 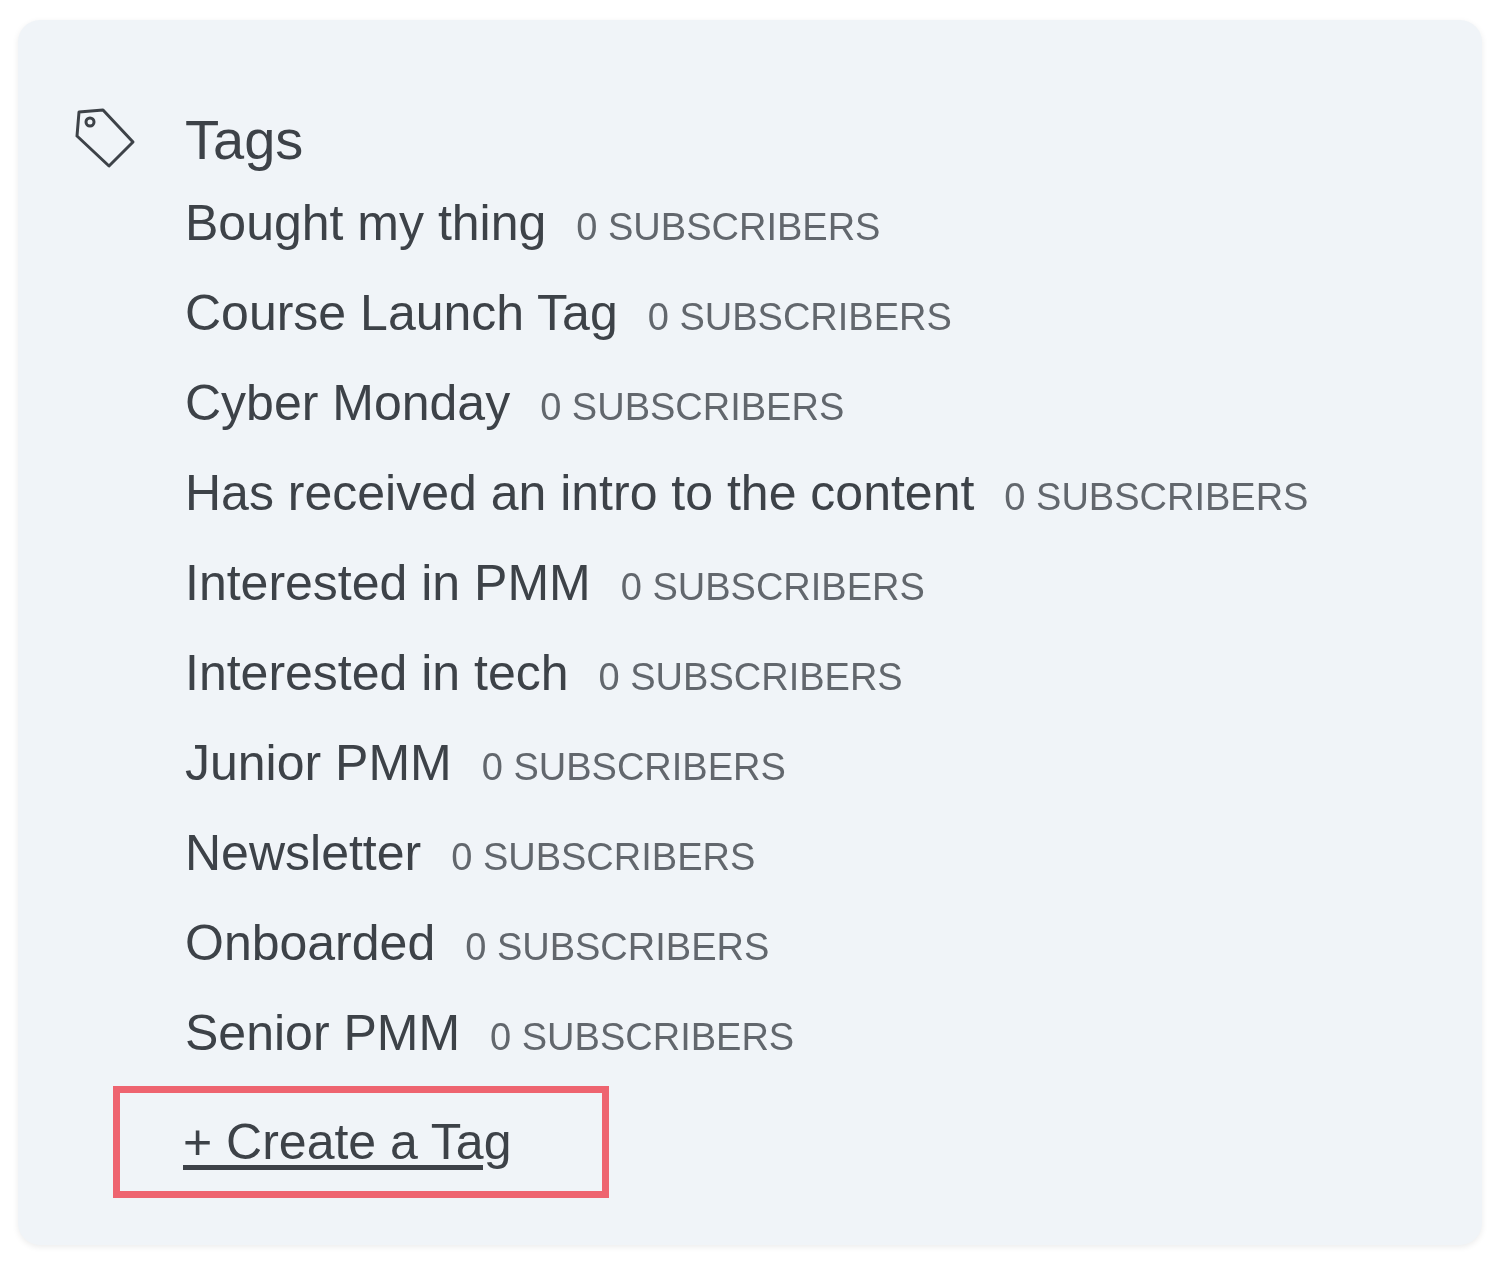 What do you see at coordinates (388, 583) in the screenshot?
I see `tag-name: Interested in PMM` at bounding box center [388, 583].